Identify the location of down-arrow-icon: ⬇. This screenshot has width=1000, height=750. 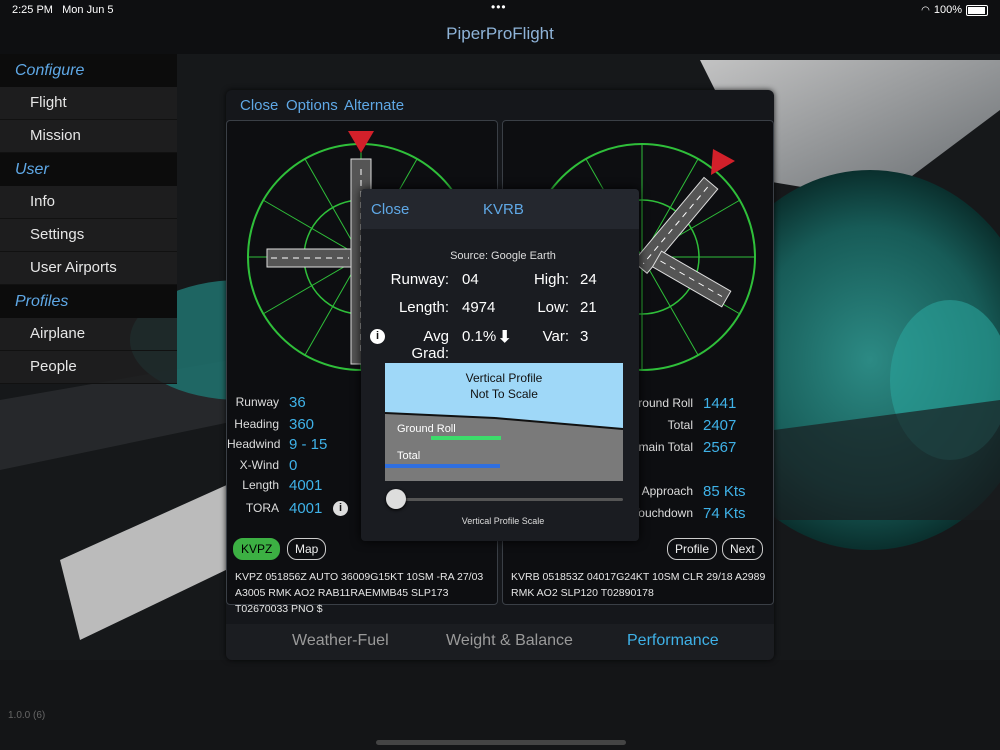
(505, 337).